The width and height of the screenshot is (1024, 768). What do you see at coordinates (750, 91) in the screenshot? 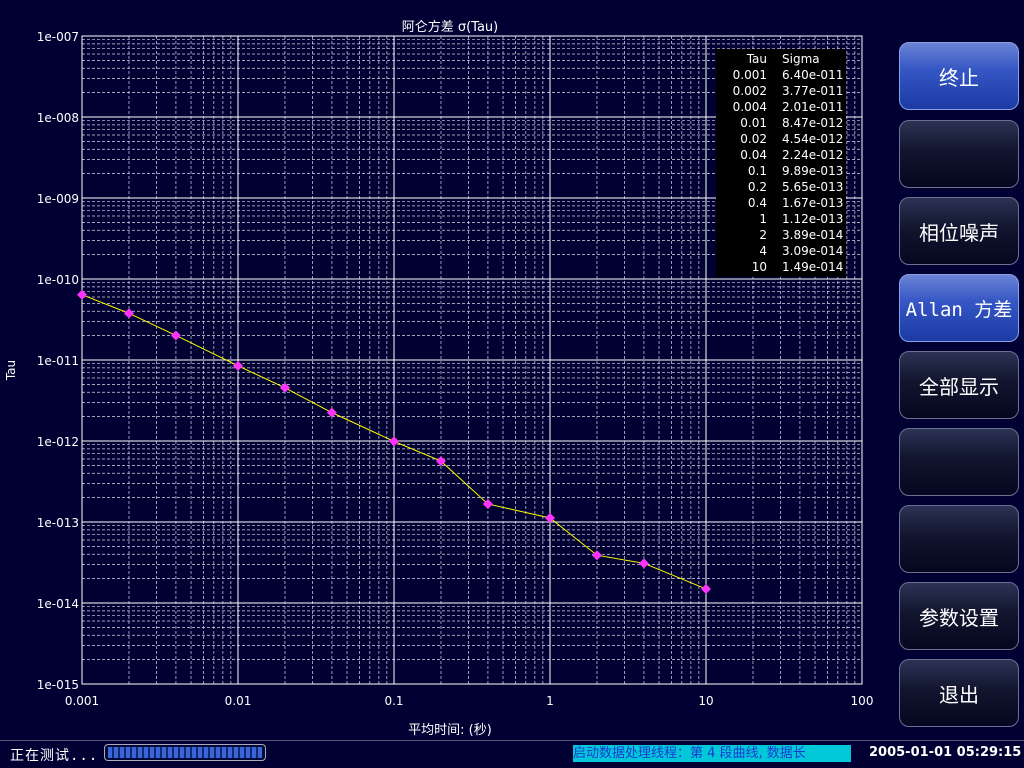
I see `table-cell-tau: 0.002` at bounding box center [750, 91].